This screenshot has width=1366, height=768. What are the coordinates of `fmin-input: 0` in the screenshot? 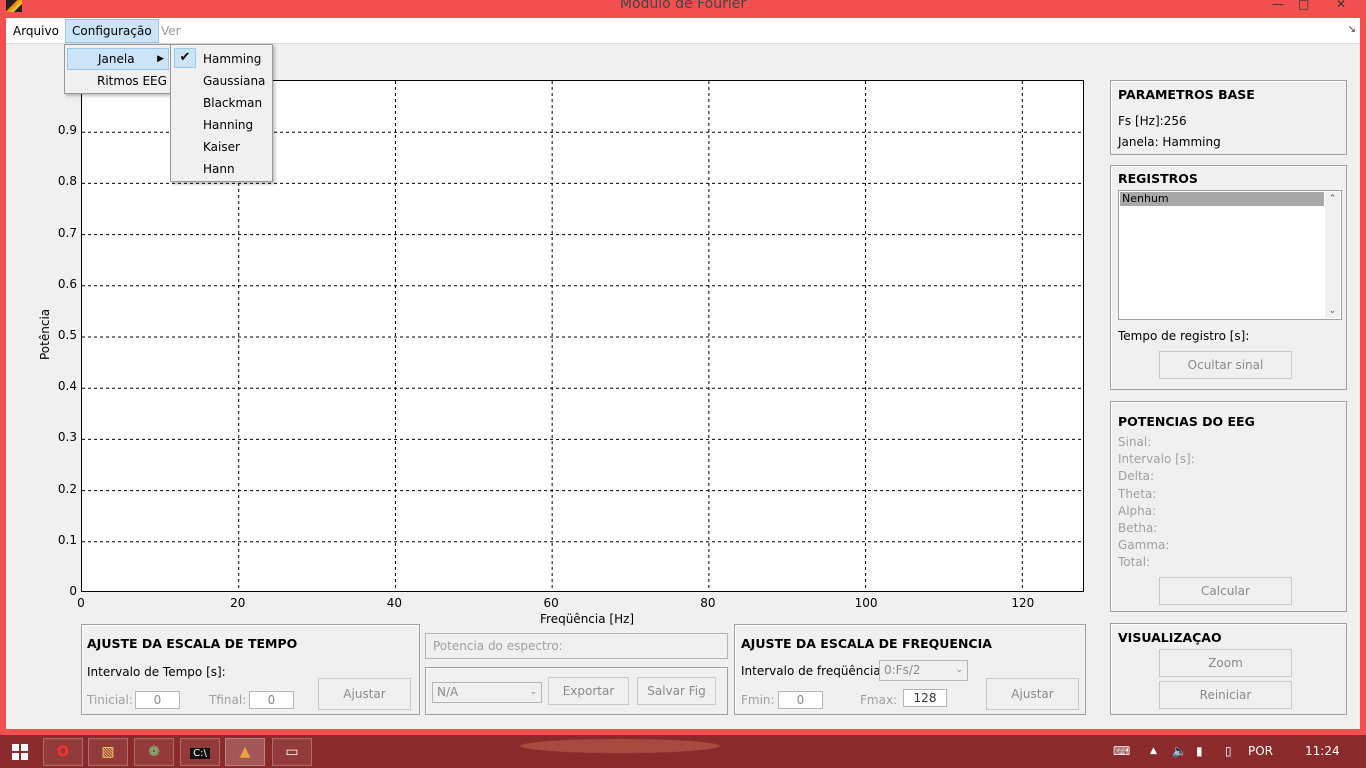 It's located at (800, 700).